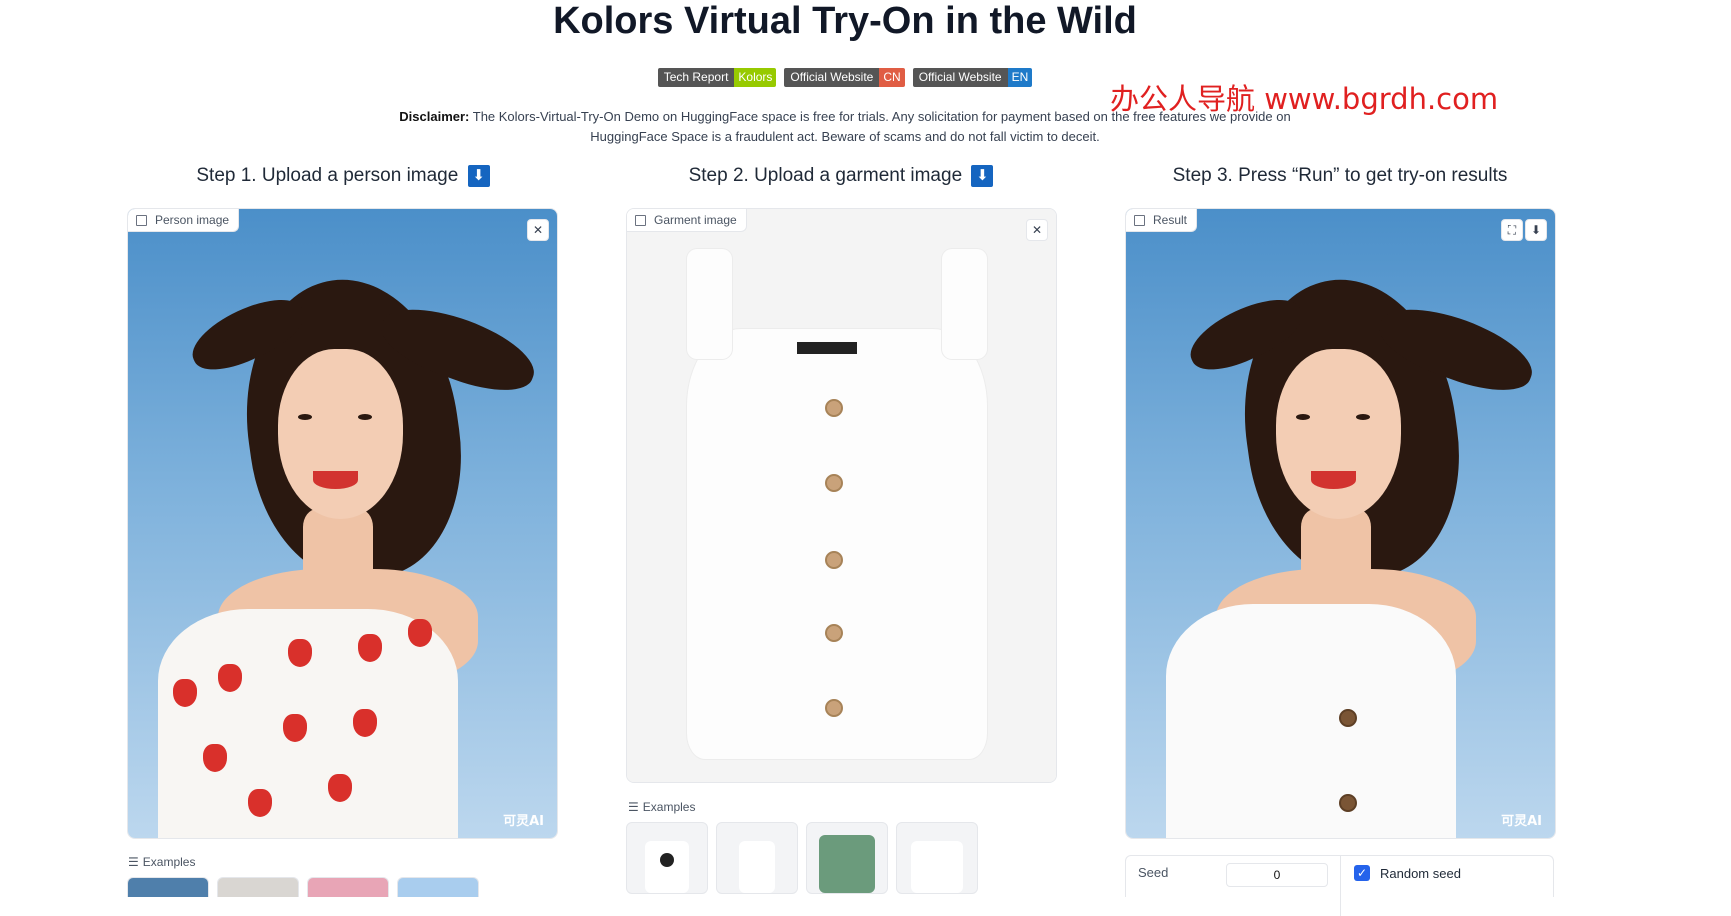 This screenshot has width=1731, height=916. What do you see at coordinates (1339, 885) in the screenshot?
I see `seed-controls: Seed 0 ✓ Random seed` at bounding box center [1339, 885].